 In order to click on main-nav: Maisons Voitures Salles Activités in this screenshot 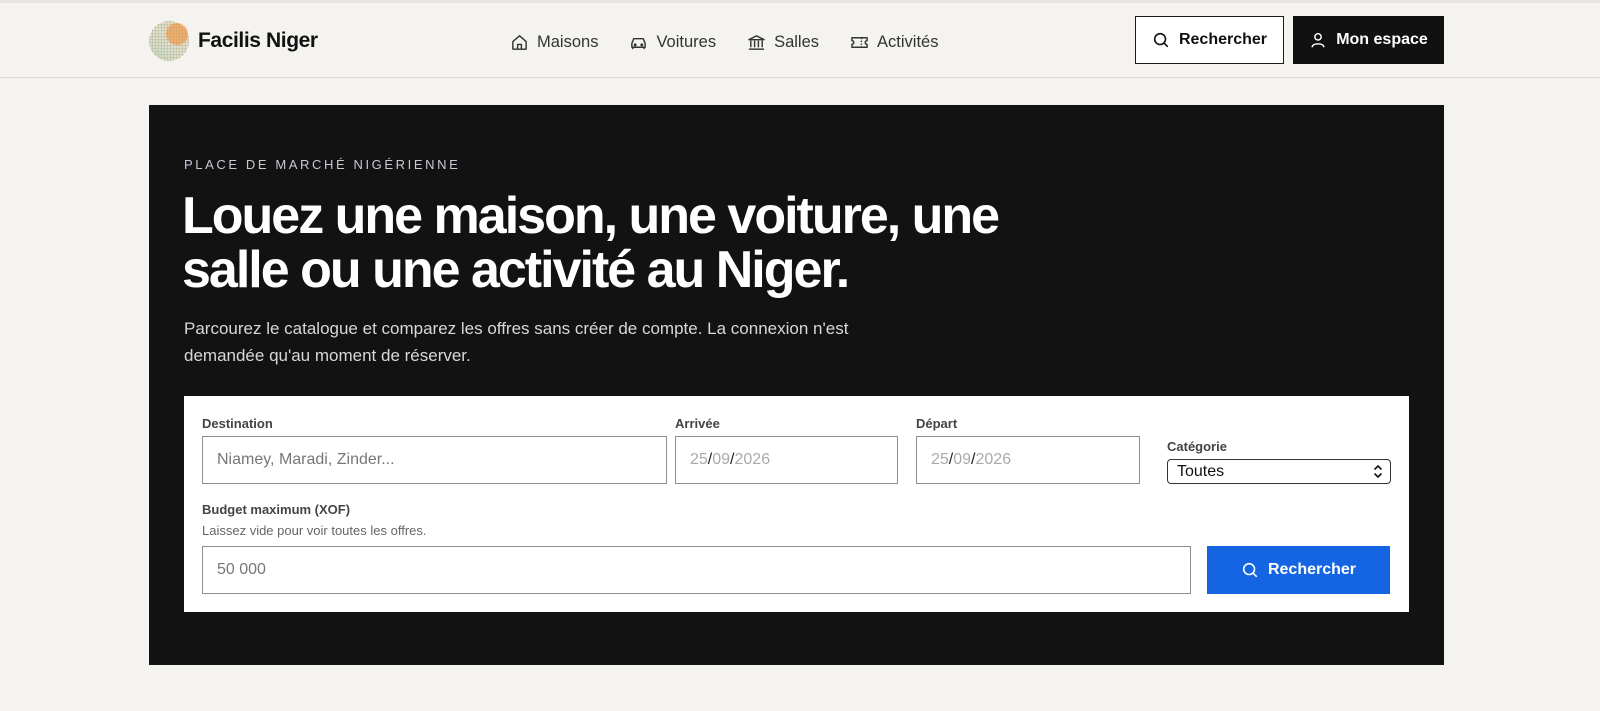, I will do `click(739, 42)`.